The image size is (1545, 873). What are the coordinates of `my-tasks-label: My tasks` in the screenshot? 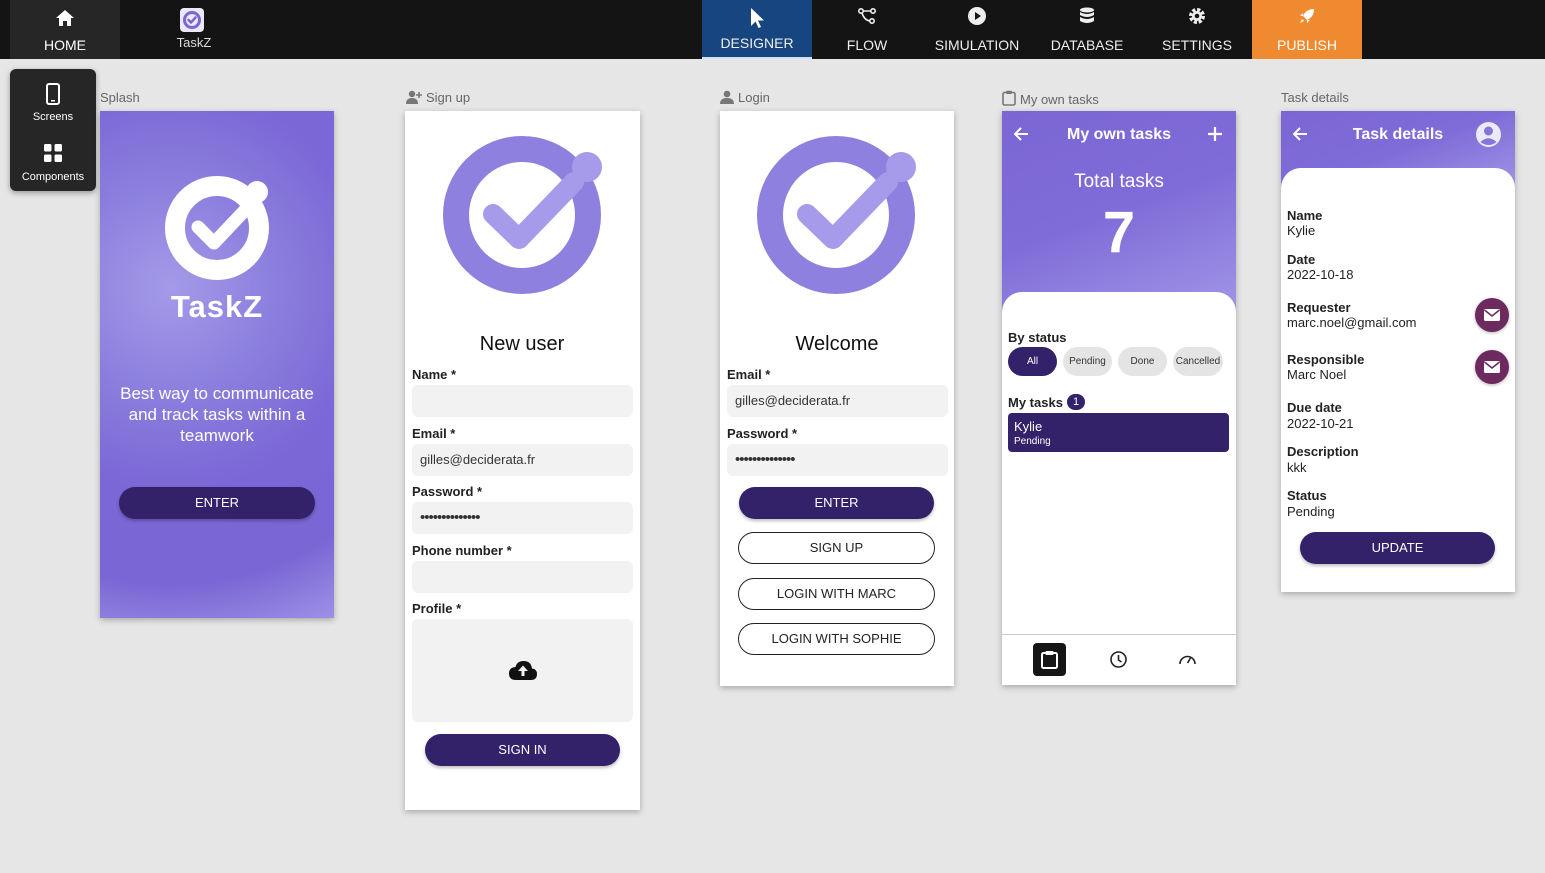 It's located at (1035, 402).